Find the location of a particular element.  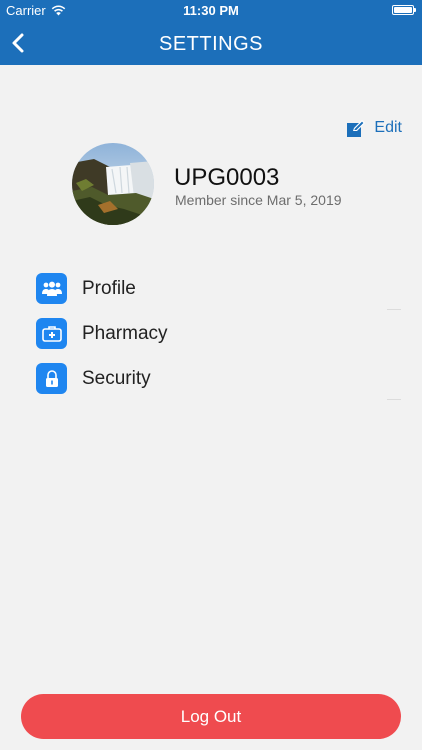

edit-icon is located at coordinates (356, 128).